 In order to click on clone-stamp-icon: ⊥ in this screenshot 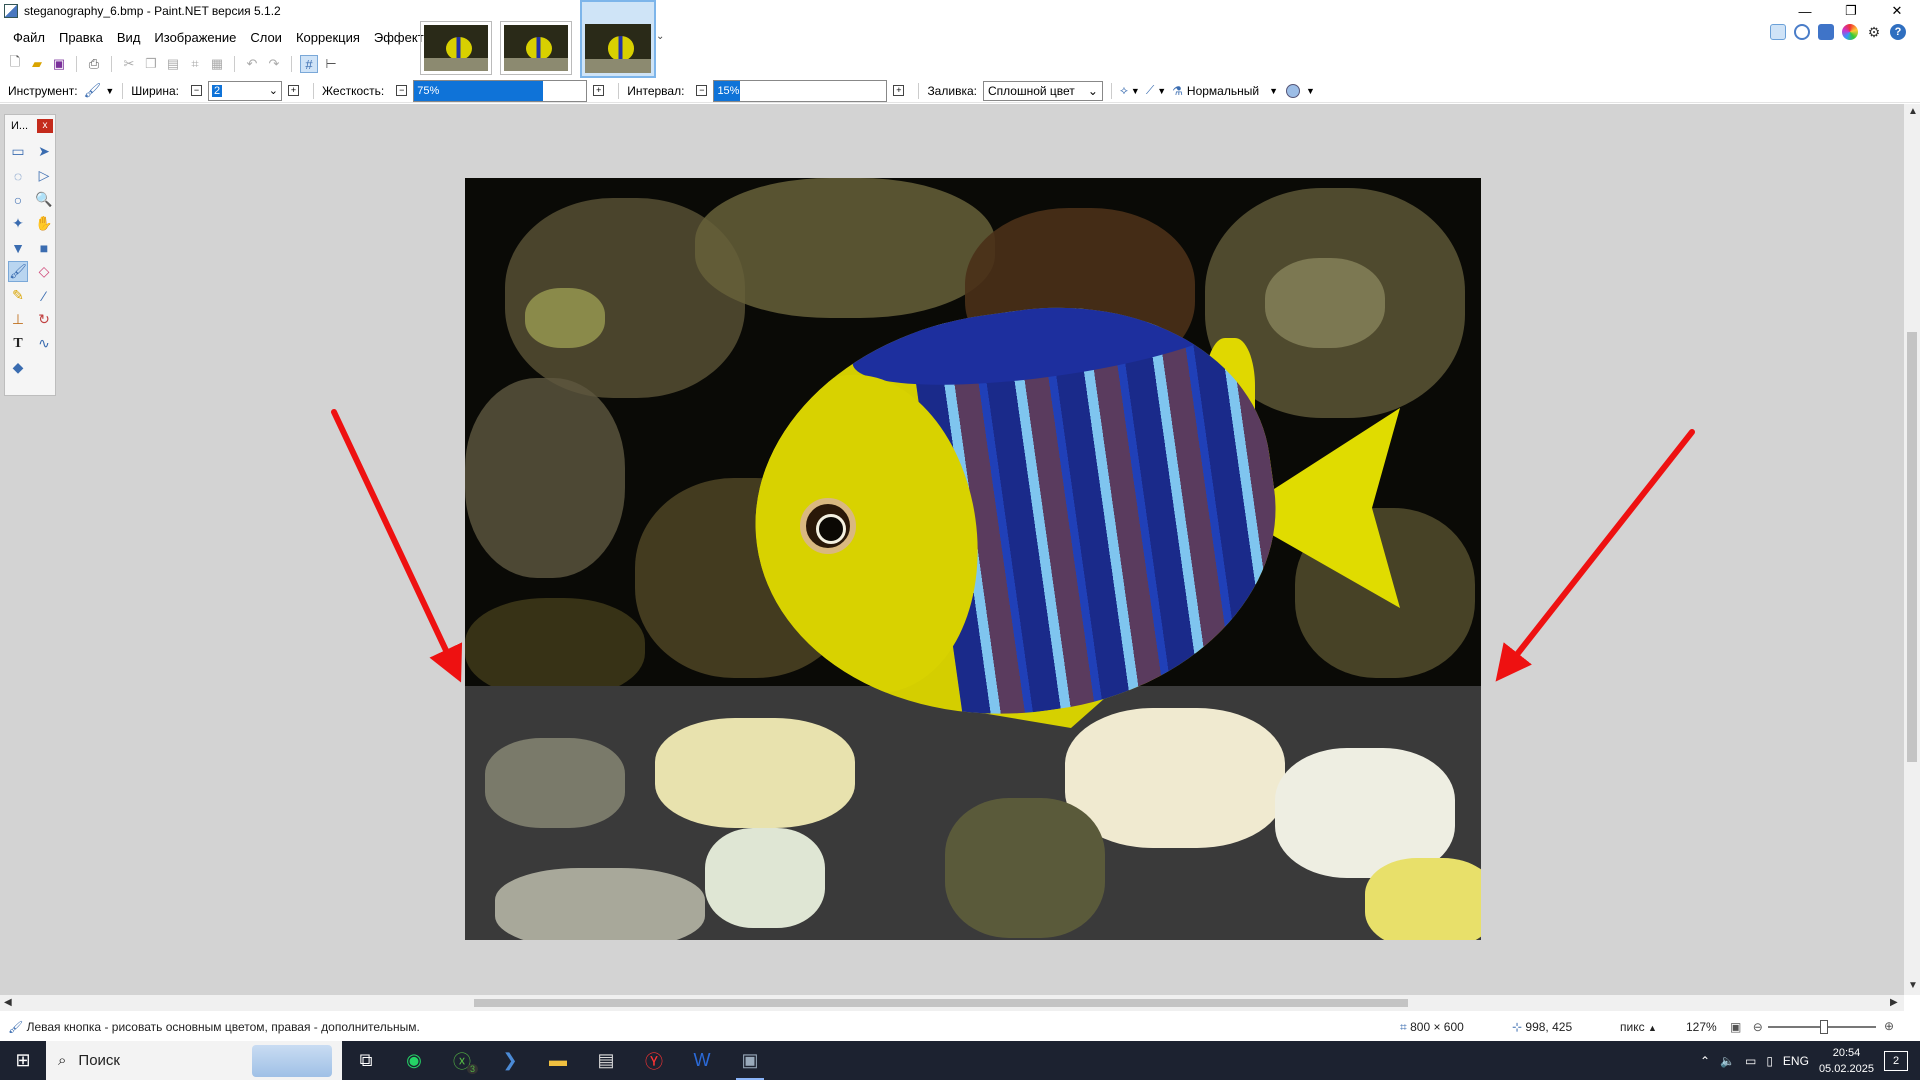, I will do `click(18, 319)`.